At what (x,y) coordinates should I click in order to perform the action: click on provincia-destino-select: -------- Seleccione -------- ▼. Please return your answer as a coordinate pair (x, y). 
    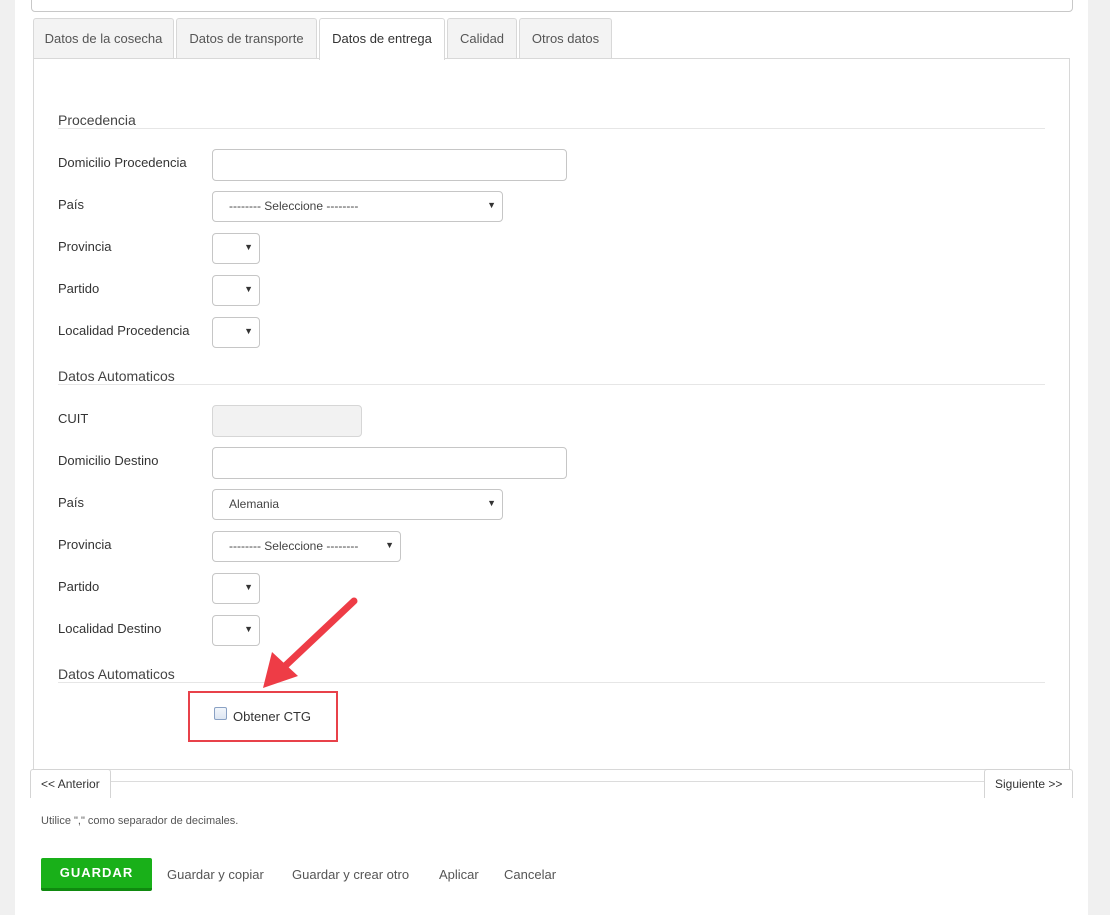
    Looking at the image, I should click on (306, 546).